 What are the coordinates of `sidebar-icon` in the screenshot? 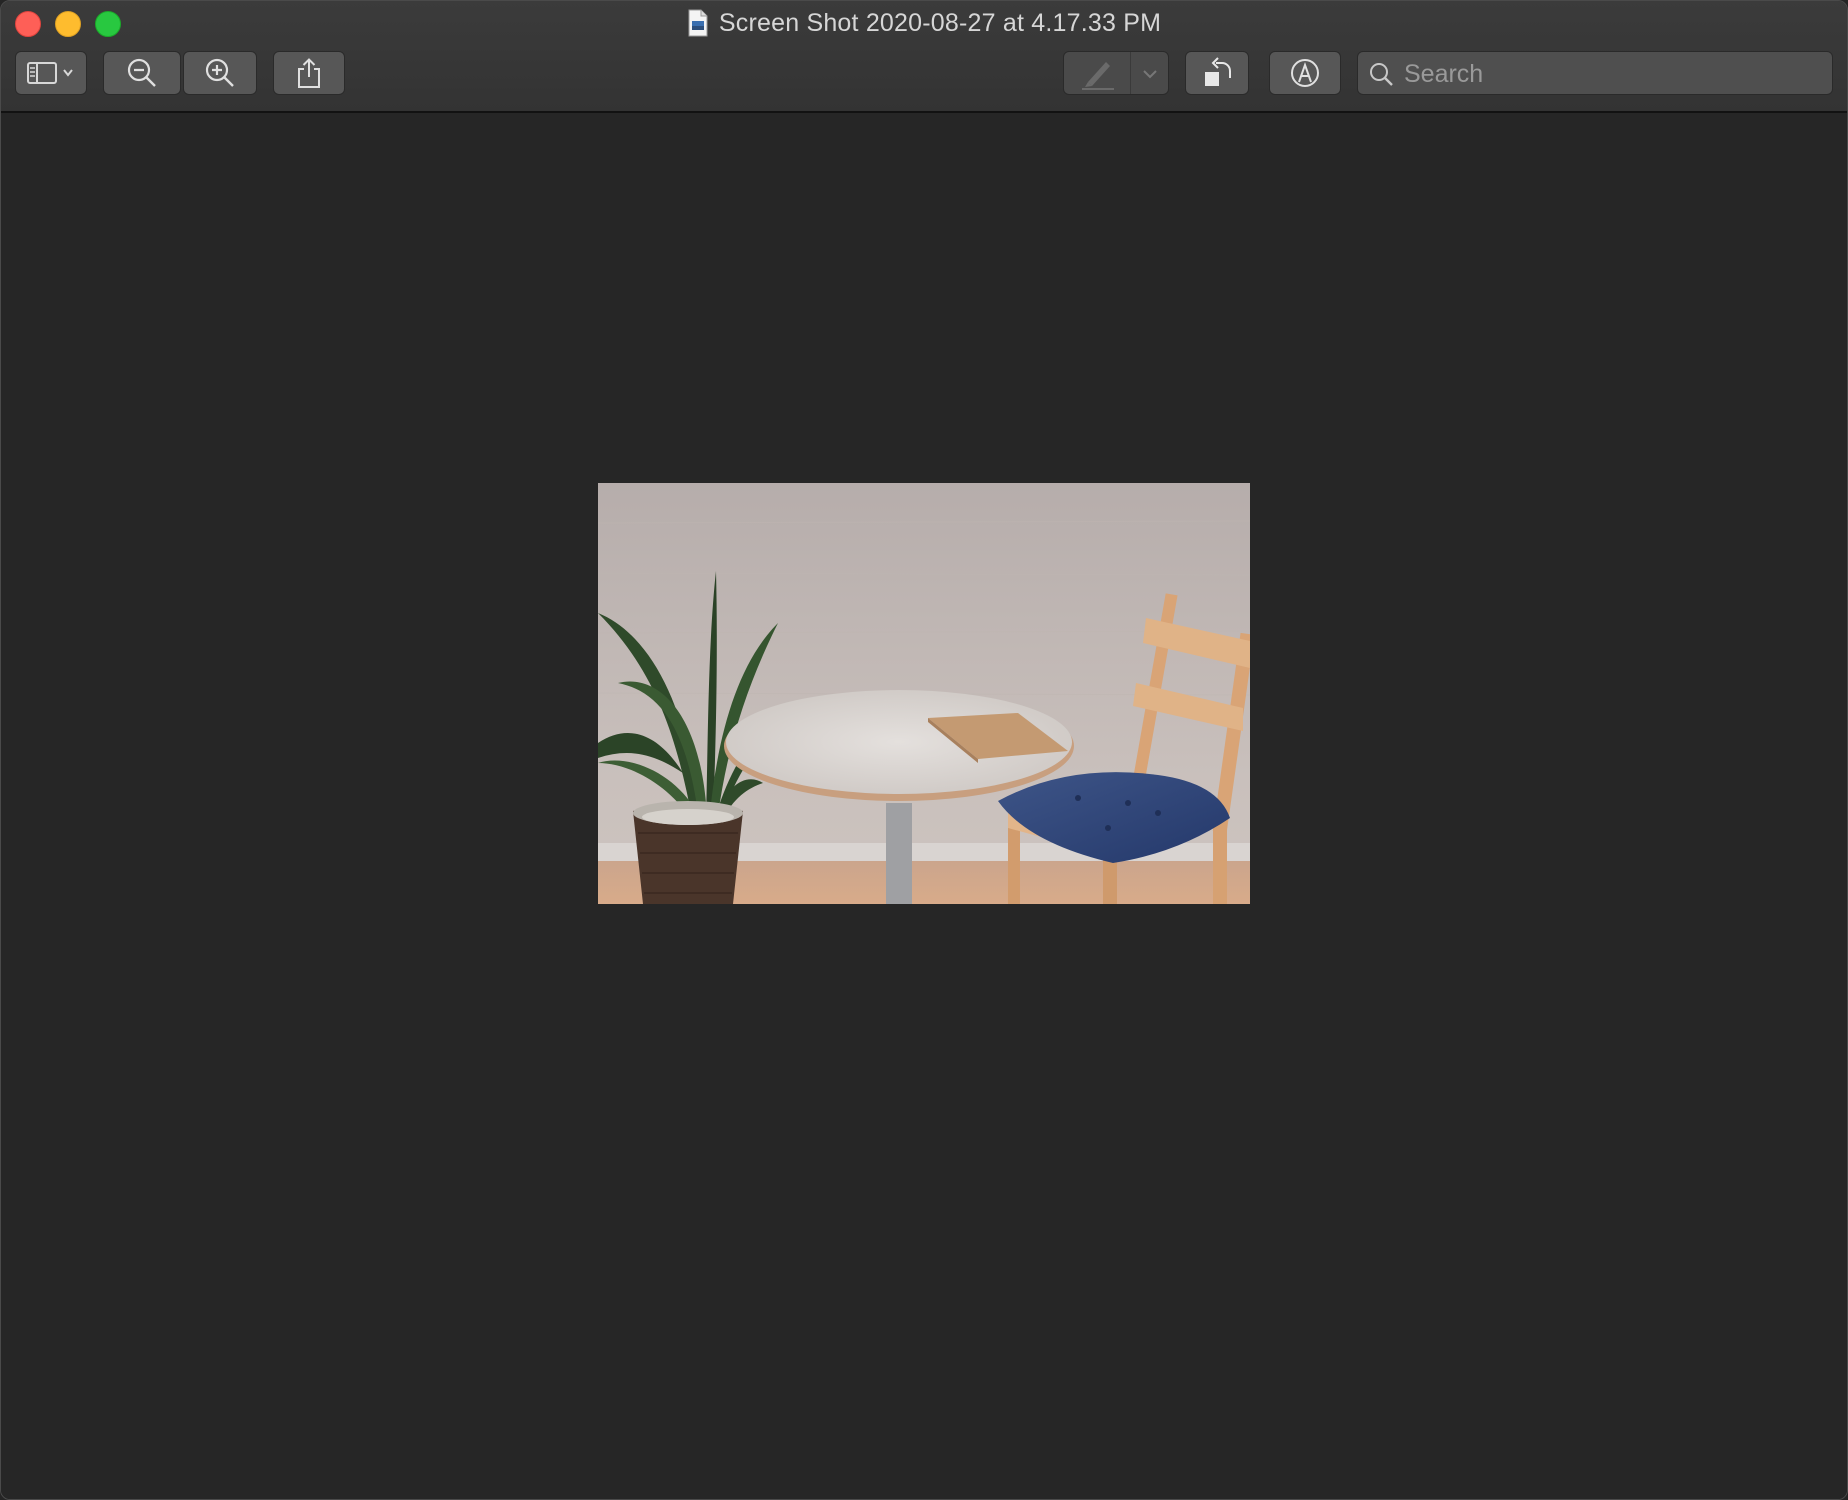 It's located at (50, 73).